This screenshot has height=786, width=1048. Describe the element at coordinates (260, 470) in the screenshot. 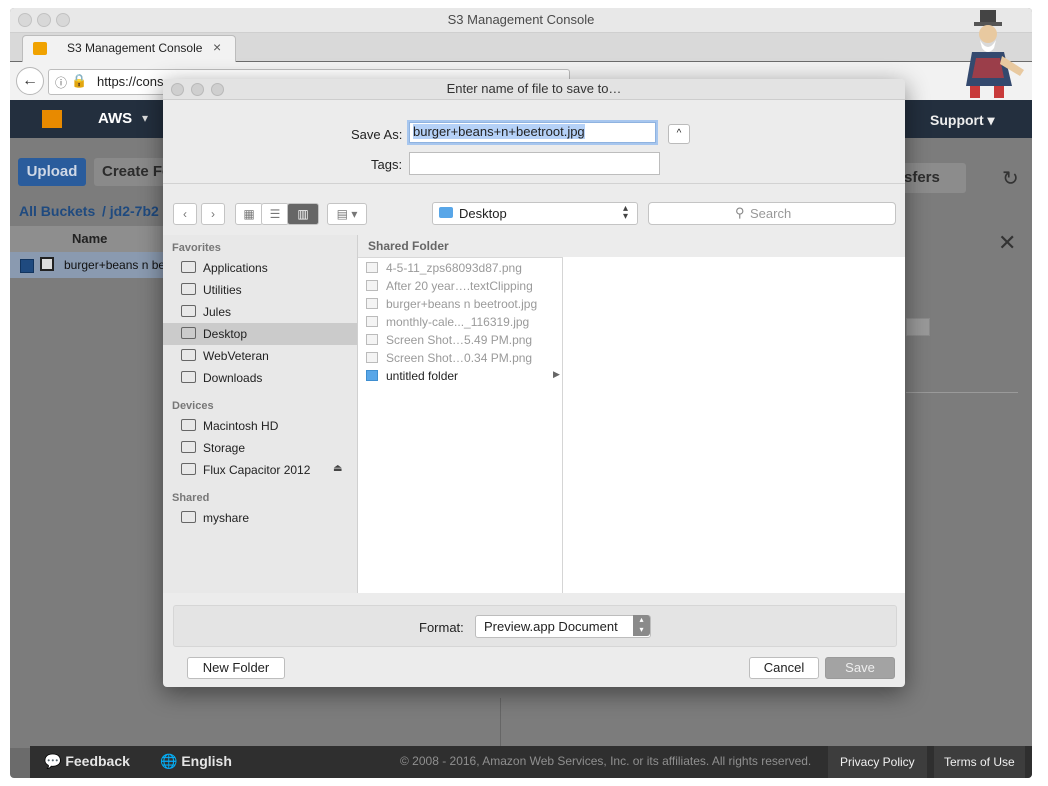

I see `sidebar-item-flux-capacitor: Flux Capacitor 2012 ⏏` at that location.